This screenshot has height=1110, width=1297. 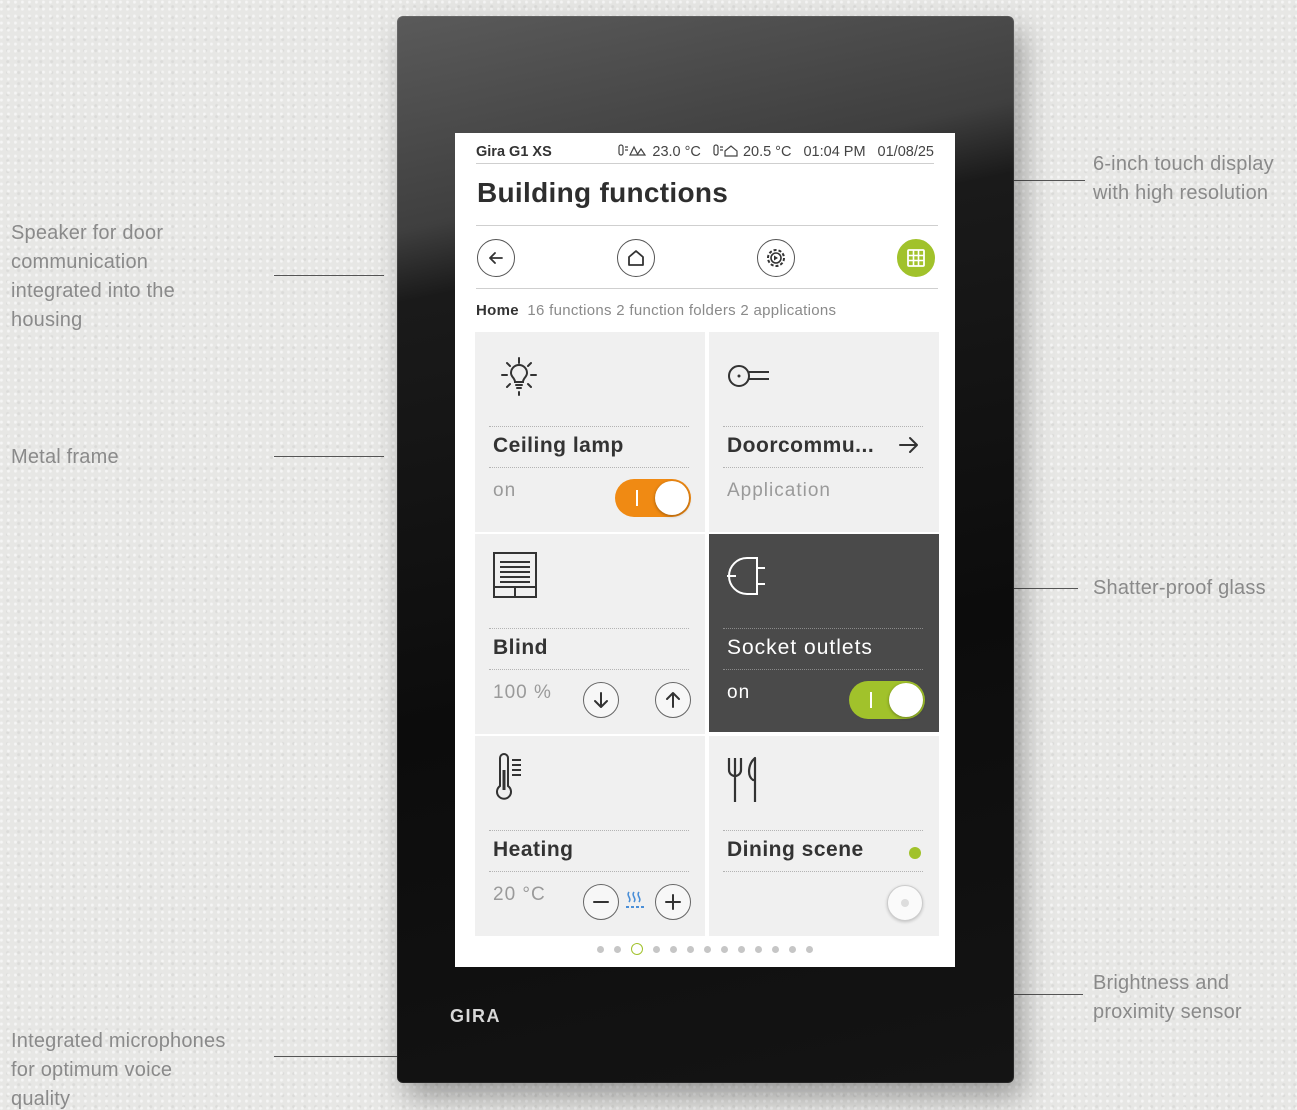 I want to click on trigger-dot, so click(x=905, y=903).